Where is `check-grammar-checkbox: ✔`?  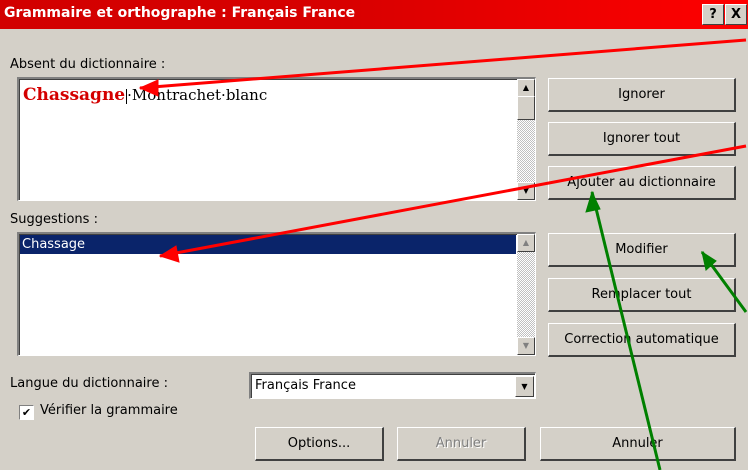 check-grammar-checkbox: ✔ is located at coordinates (26, 412).